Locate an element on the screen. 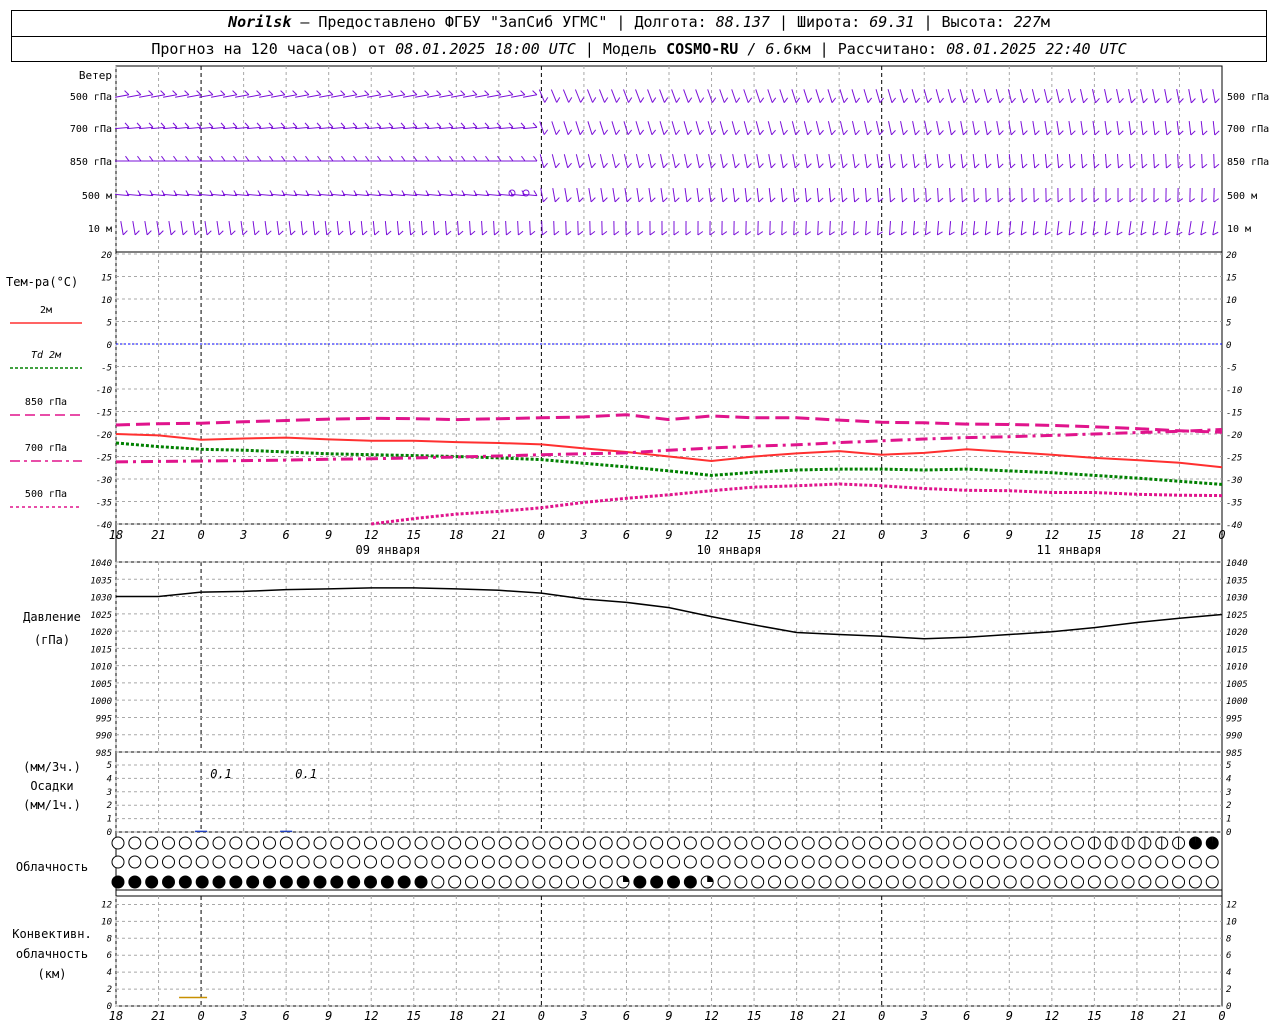 This screenshot has height=1024, width=1280. cloud-symbol-part is located at coordinates (710, 879).